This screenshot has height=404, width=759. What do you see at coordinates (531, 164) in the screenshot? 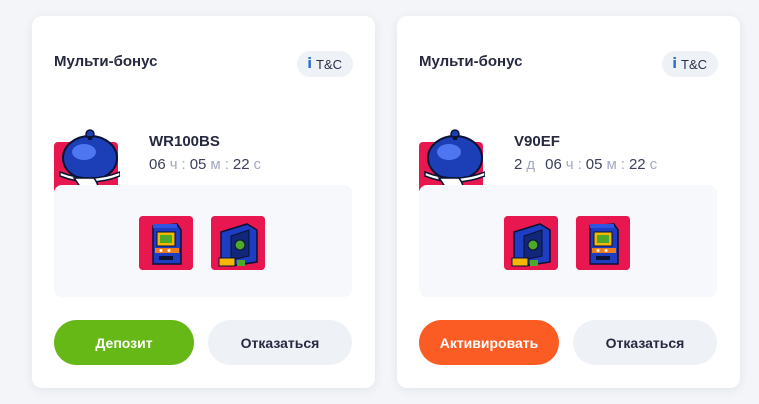
I see `timer-days-unit: д` at bounding box center [531, 164].